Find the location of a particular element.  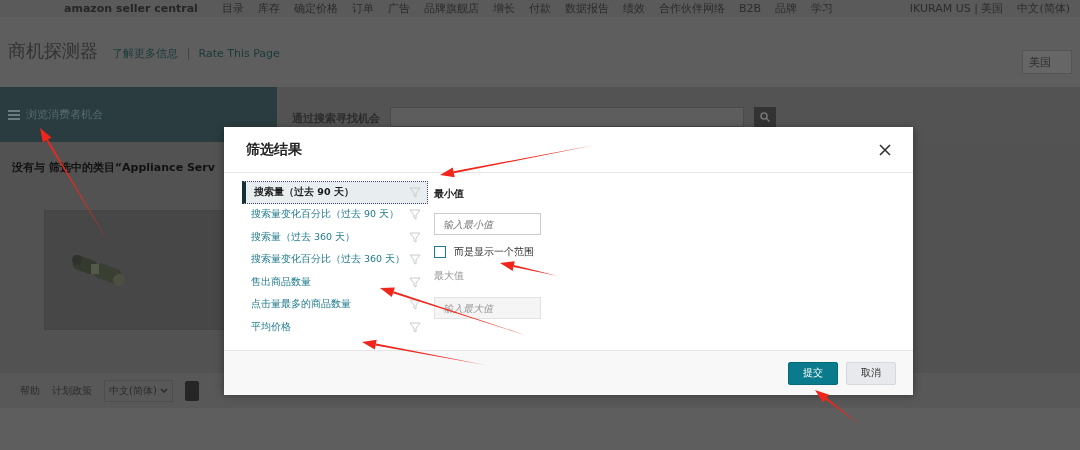

dialog-title: 筛选结果 is located at coordinates (274, 149).